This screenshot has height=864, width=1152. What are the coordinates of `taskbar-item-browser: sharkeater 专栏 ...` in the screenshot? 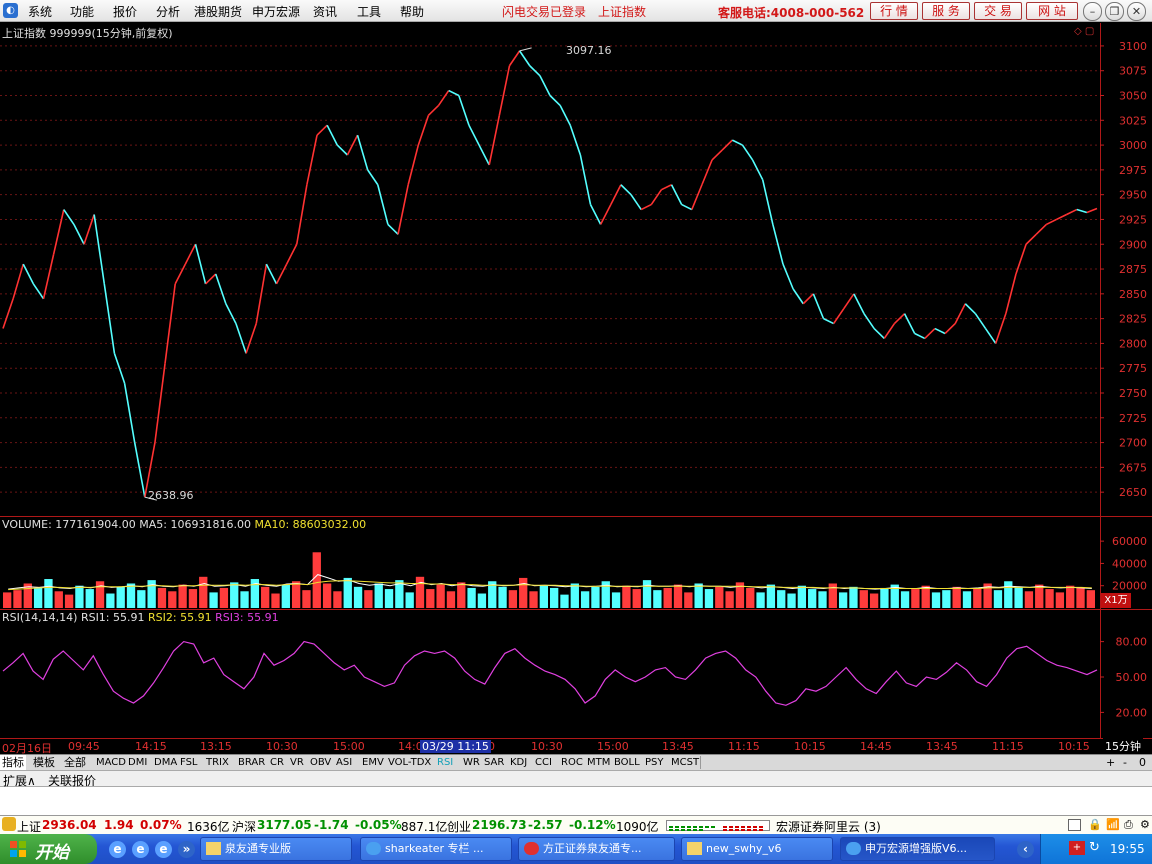 It's located at (436, 849).